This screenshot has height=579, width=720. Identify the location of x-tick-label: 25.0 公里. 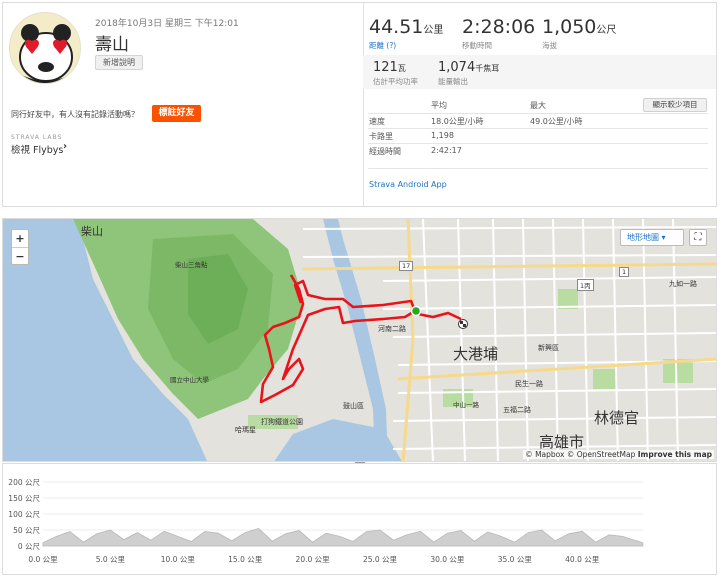
(380, 559).